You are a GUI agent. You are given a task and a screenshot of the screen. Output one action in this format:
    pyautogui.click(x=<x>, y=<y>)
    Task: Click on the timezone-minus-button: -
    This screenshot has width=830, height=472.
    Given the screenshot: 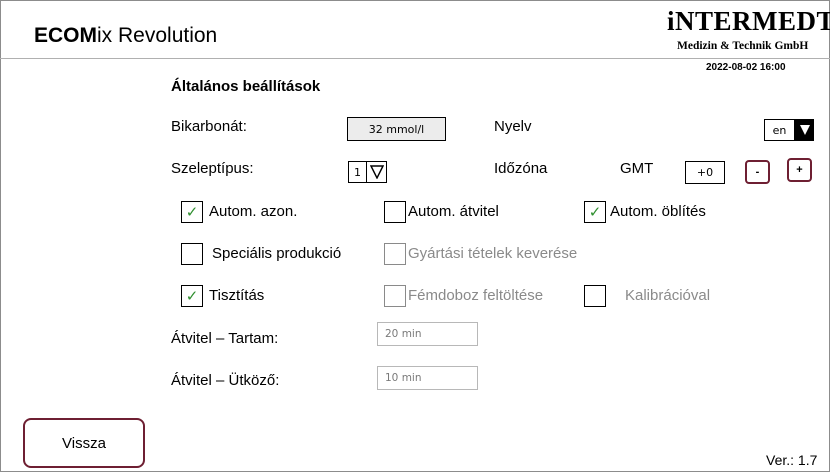 What is the action you would take?
    pyautogui.click(x=757, y=172)
    